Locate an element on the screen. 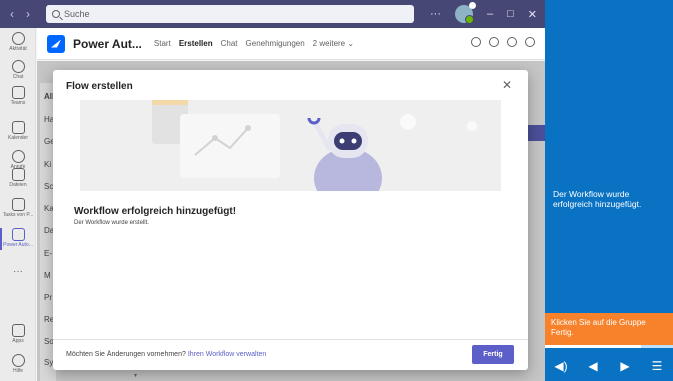 The height and width of the screenshot is (381, 673). tab-approvals: Genehmigungen is located at coordinates (275, 43).